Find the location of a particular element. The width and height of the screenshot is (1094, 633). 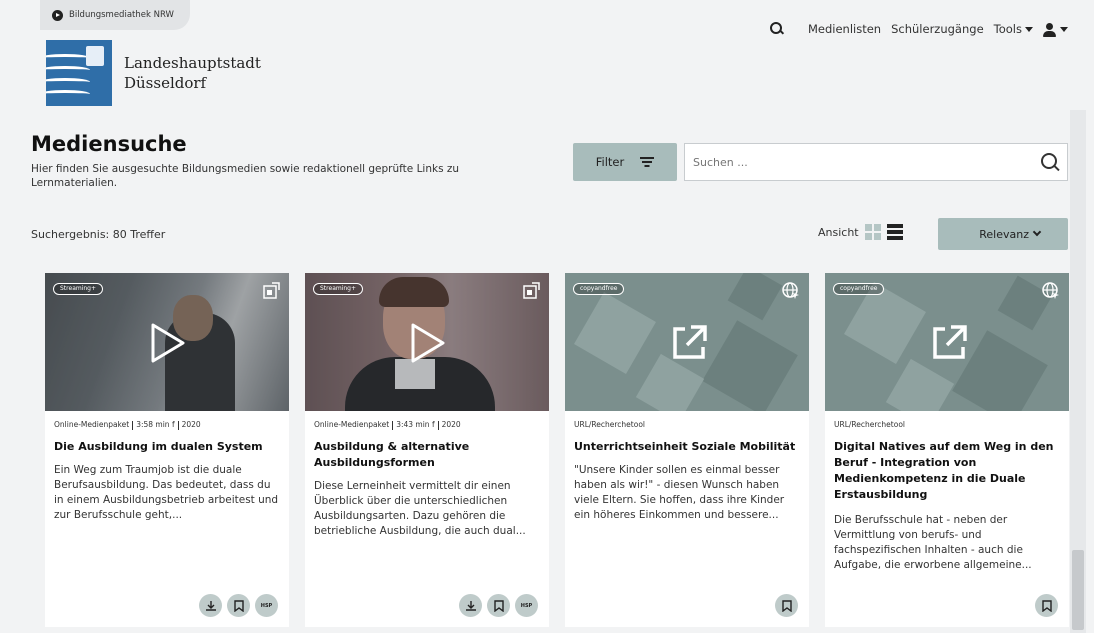

sort-dropdown: Relevanz is located at coordinates (1003, 234).